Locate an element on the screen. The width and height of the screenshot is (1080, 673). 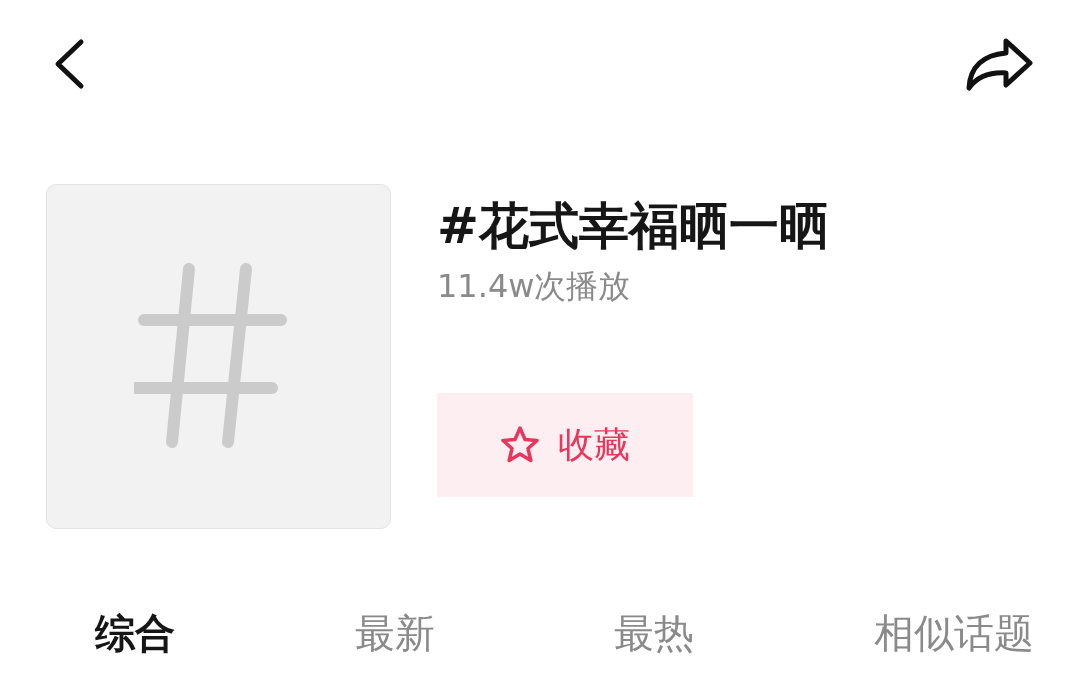
favorite-button: 收藏 is located at coordinates (565, 445).